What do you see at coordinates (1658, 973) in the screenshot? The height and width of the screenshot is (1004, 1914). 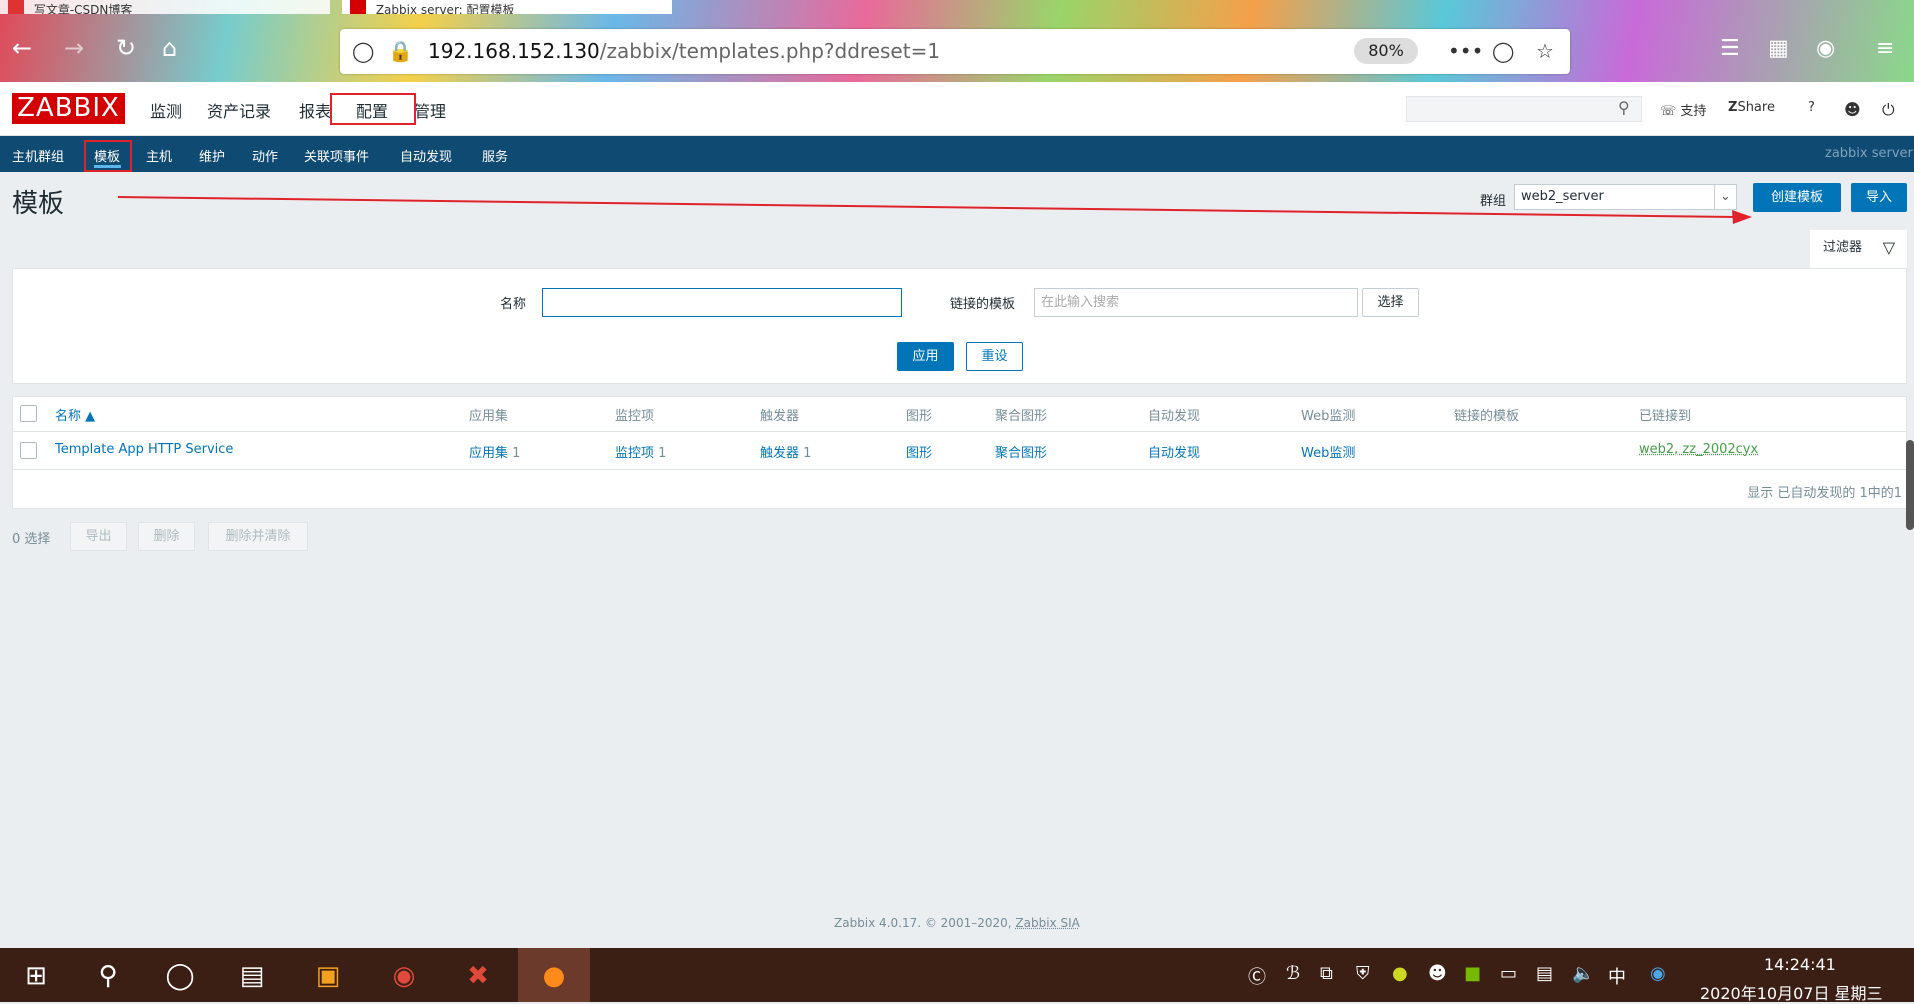 I see `qq-browser-icon: ◉` at bounding box center [1658, 973].